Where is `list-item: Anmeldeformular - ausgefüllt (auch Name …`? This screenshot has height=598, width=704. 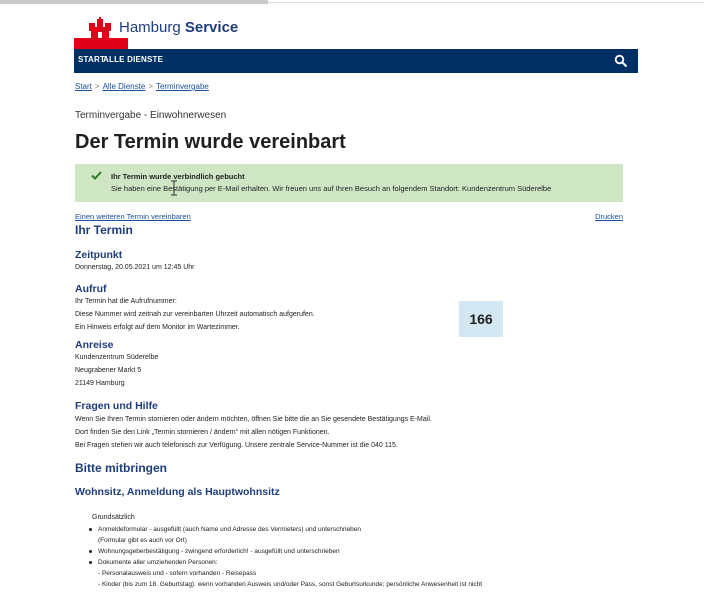 list-item: Anmeldeformular - ausgefüllt (auch Name … is located at coordinates (285, 529).